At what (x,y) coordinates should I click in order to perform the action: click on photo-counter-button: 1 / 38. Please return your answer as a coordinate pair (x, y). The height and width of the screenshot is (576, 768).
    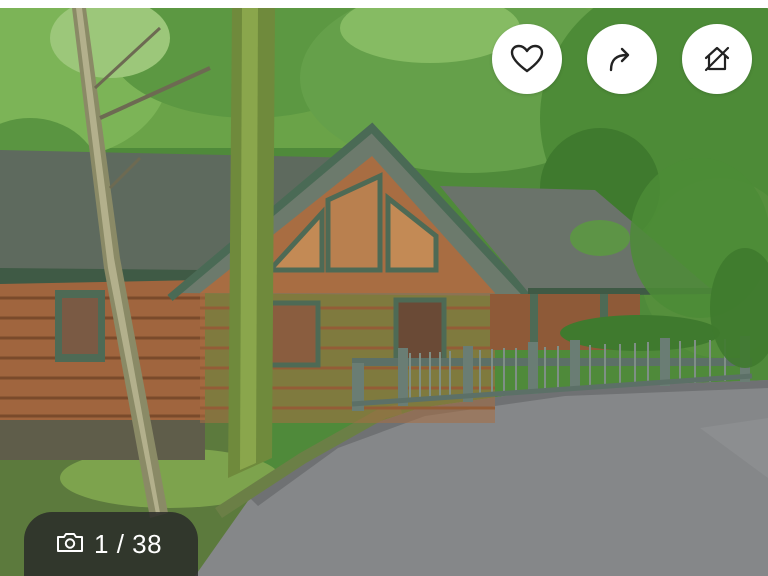
    Looking at the image, I should click on (111, 544).